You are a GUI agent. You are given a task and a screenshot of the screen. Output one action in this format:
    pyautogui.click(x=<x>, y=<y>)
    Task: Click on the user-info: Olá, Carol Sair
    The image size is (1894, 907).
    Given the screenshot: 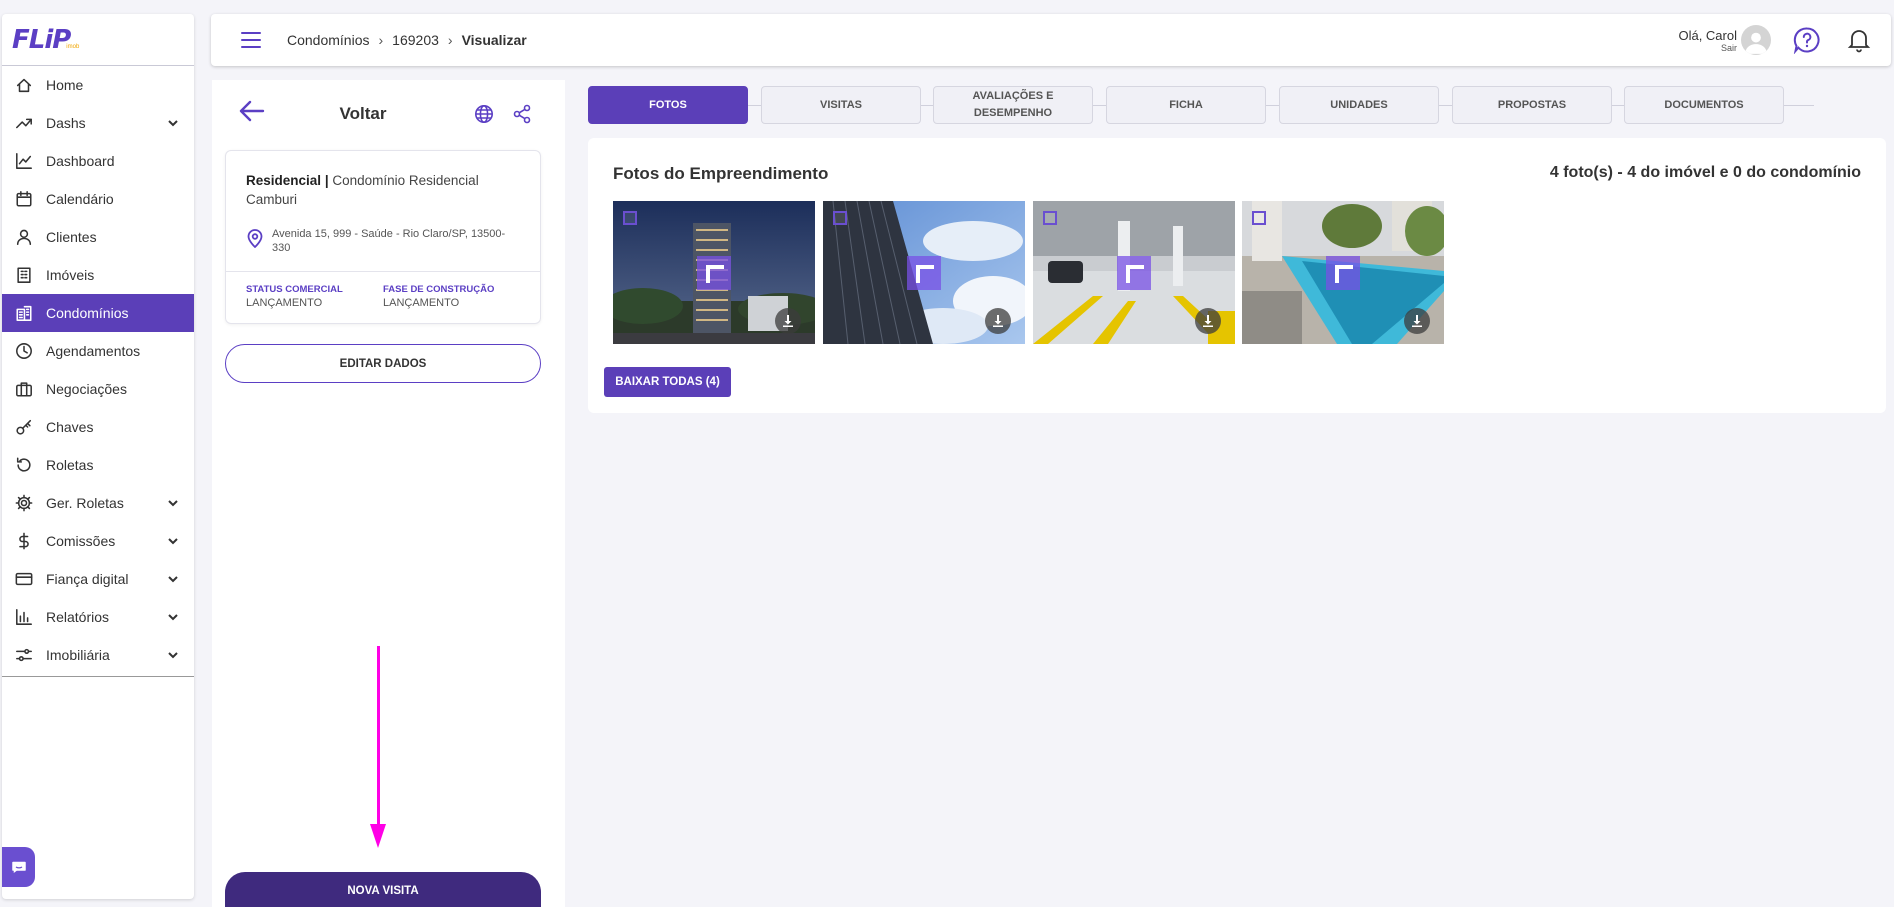 What is the action you would take?
    pyautogui.click(x=1707, y=40)
    